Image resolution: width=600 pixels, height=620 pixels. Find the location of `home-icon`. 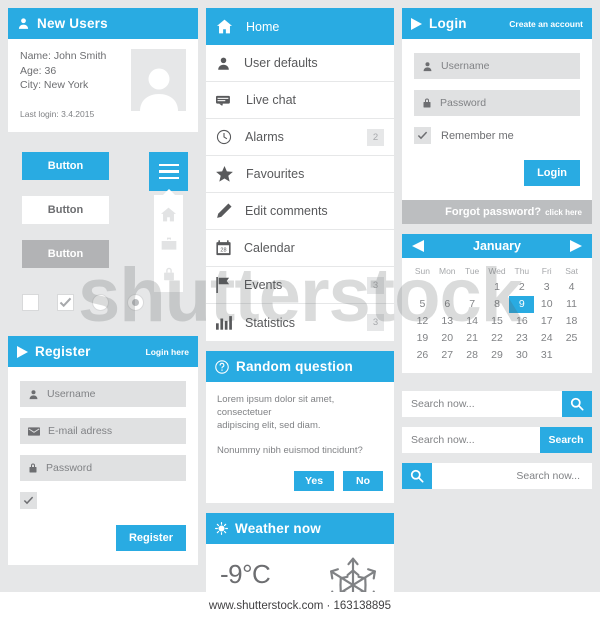

home-icon is located at coordinates (168, 214).